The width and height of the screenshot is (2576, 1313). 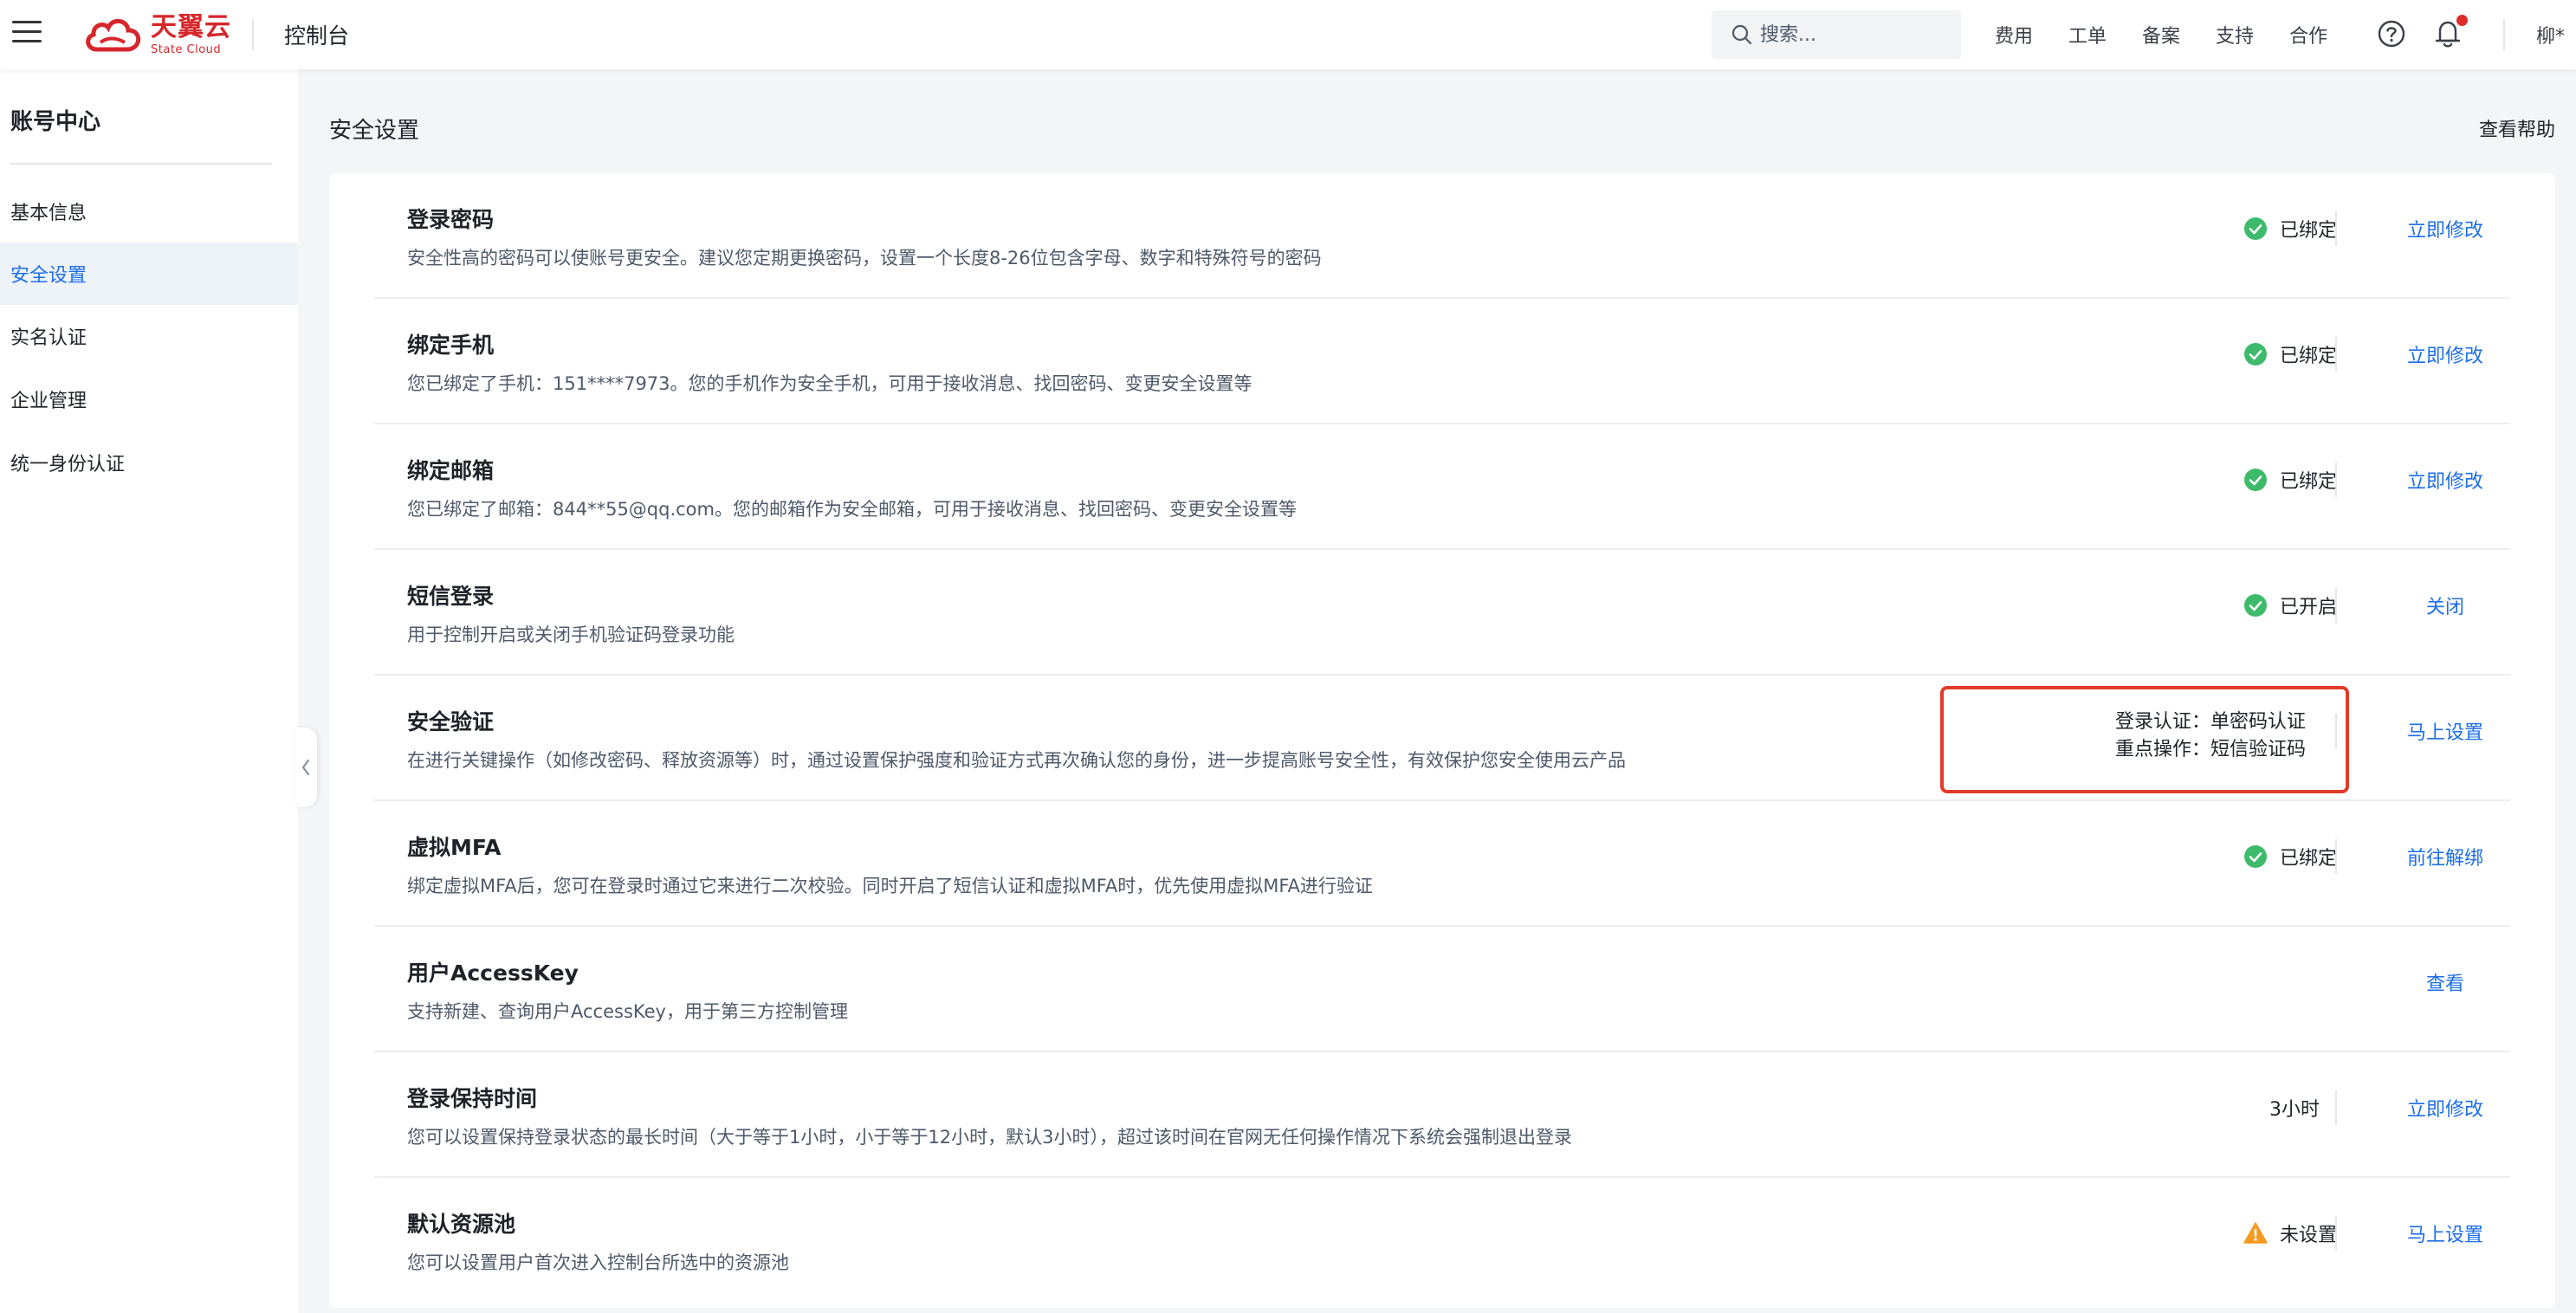 What do you see at coordinates (55, 122) in the screenshot?
I see `sidebar-title: 账号中心` at bounding box center [55, 122].